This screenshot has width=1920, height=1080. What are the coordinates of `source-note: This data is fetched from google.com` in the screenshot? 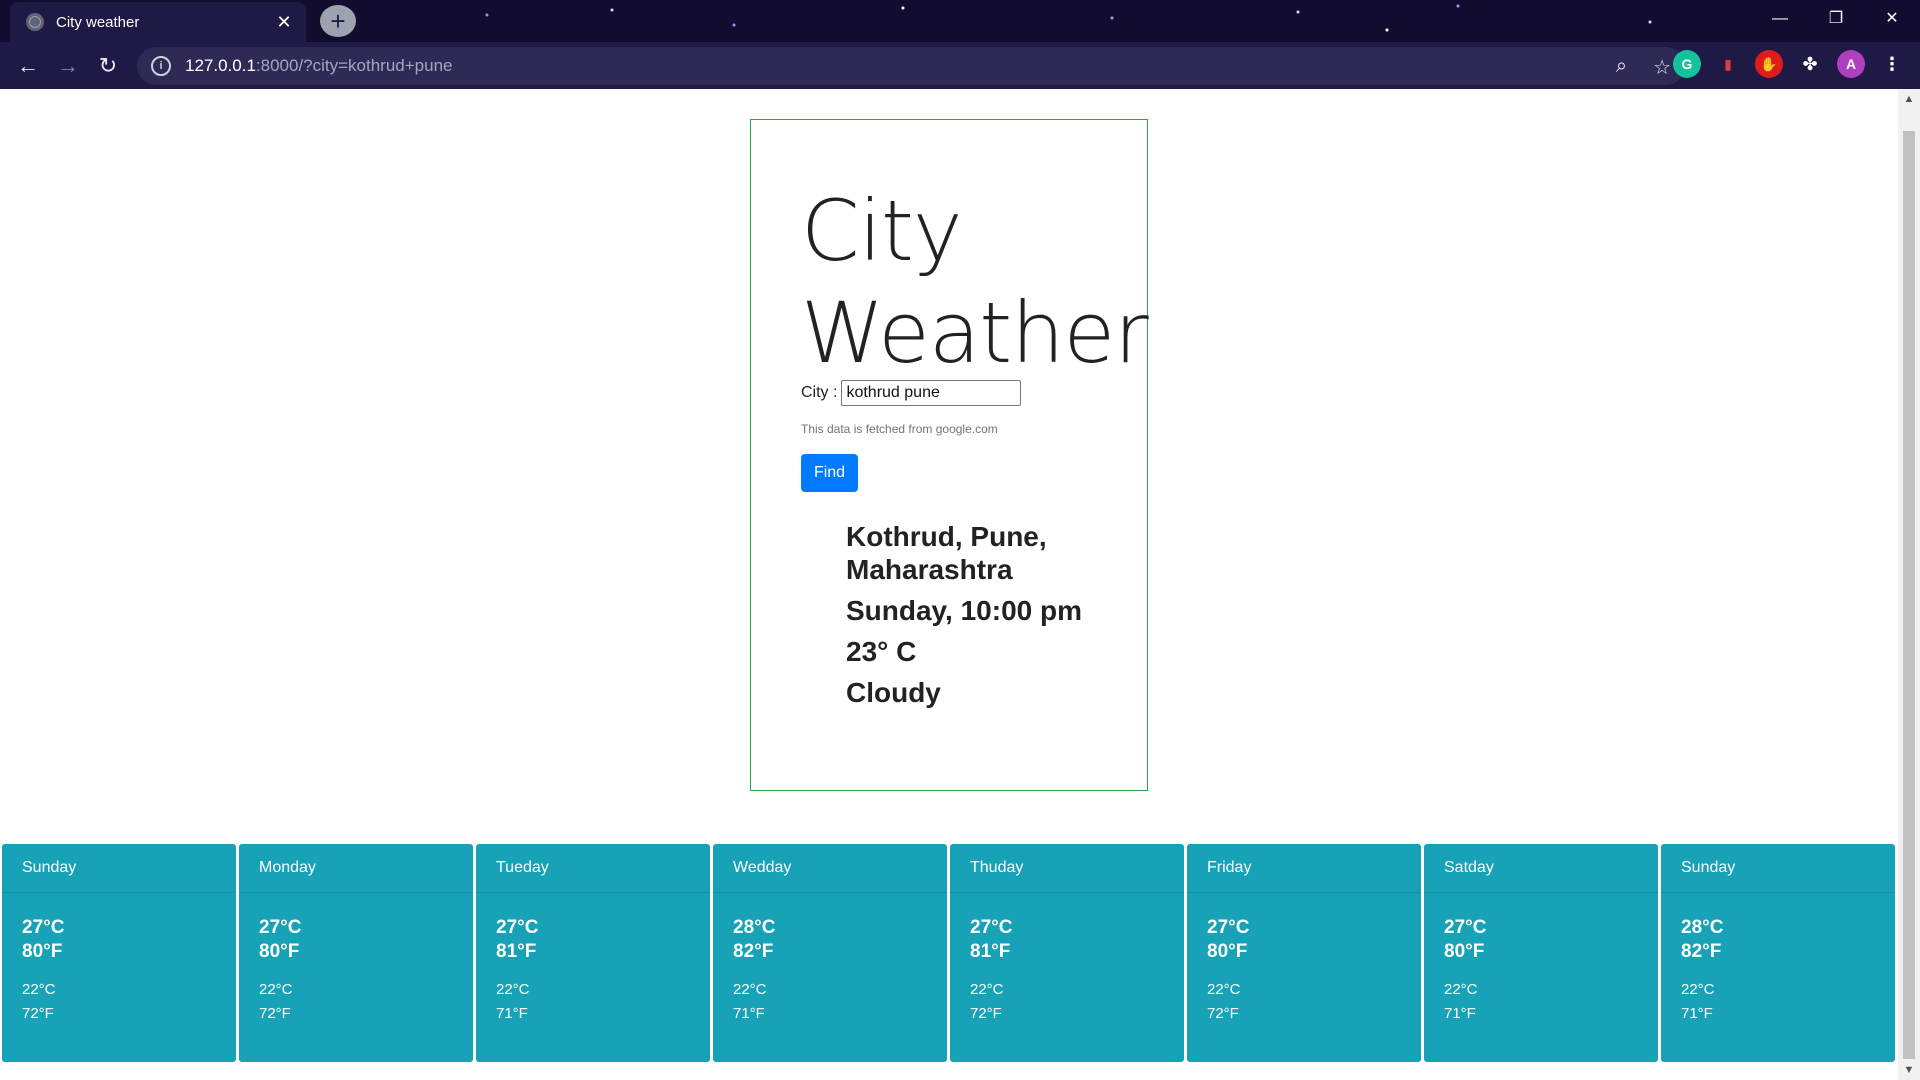 It's located at (899, 429).